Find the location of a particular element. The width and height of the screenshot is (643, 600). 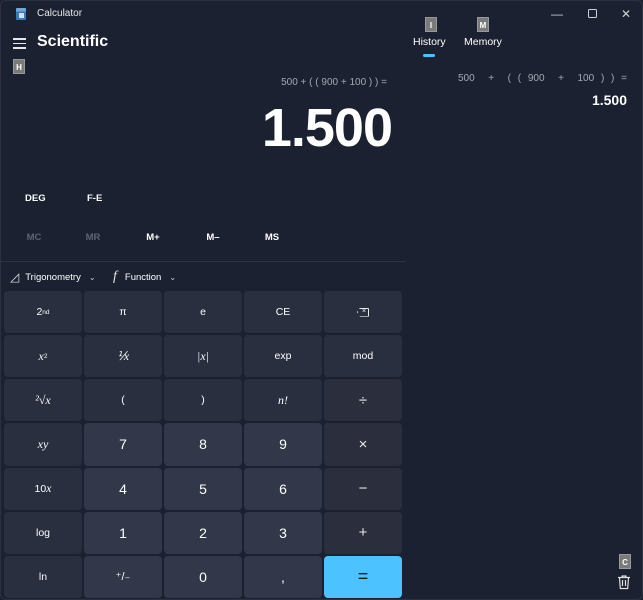

open-parenthesis-button: ( is located at coordinates (123, 400).